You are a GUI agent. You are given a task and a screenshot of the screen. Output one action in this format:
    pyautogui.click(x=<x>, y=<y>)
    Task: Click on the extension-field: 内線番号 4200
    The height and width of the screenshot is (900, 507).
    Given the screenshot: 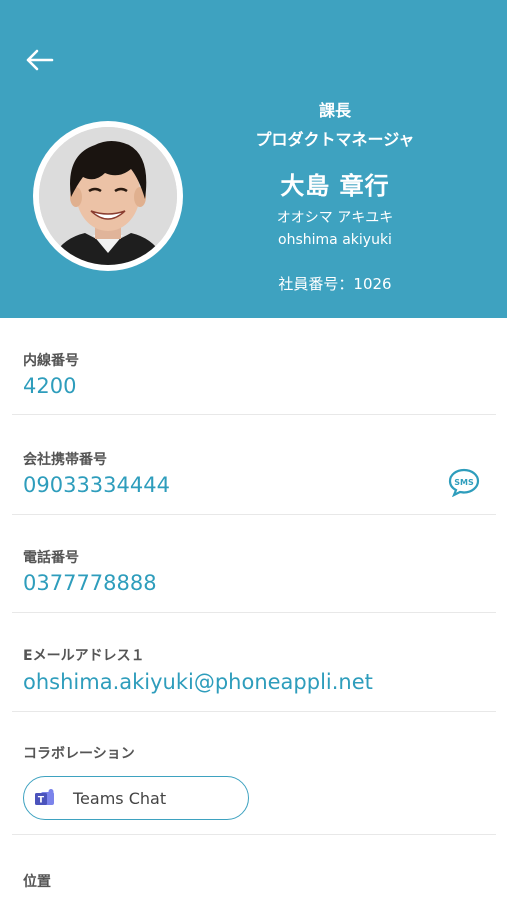 What is the action you would take?
    pyautogui.click(x=254, y=366)
    